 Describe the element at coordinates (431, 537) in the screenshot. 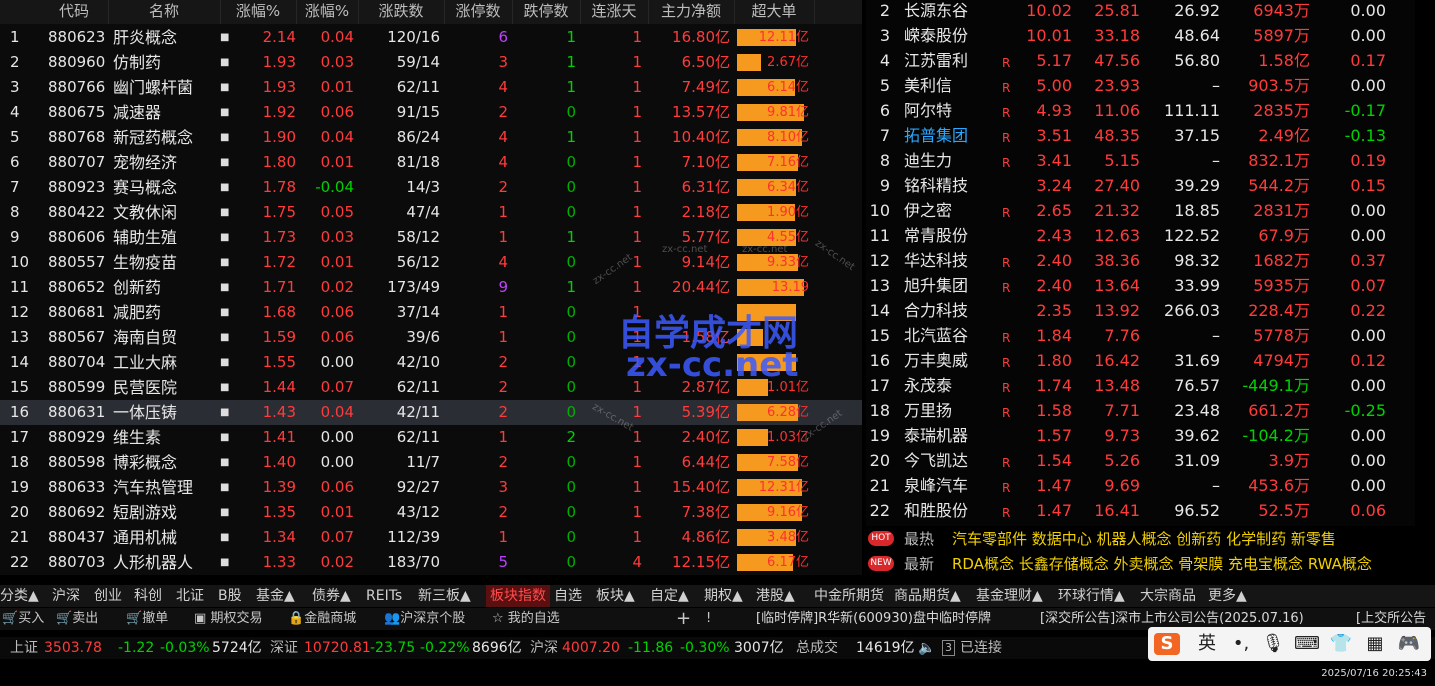

I see `board-row: 21 880437 通用机械 1.34 0.07 112/39 1 0 1 4.86亿 ■ 3.48亿` at that location.